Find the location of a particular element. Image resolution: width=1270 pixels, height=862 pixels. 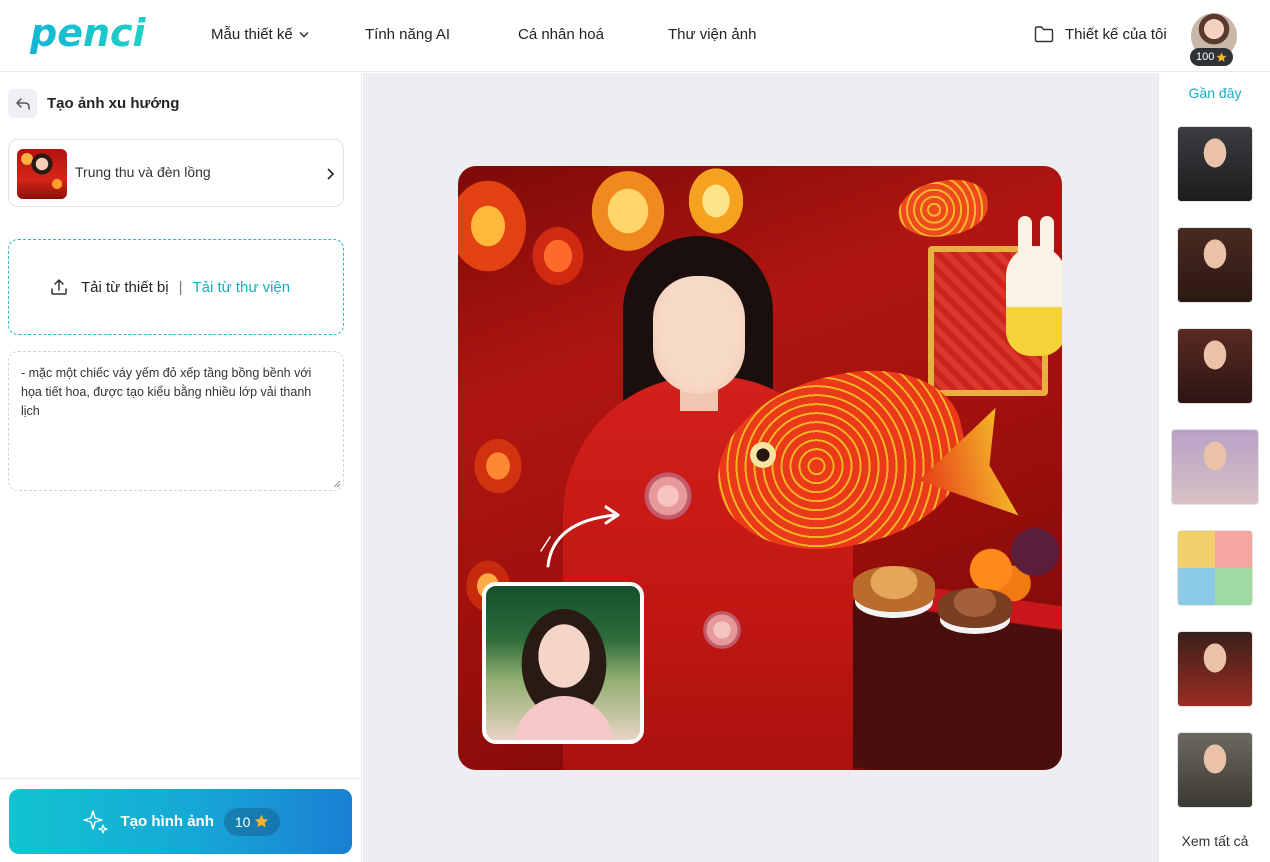

preview-face is located at coordinates (699, 335).